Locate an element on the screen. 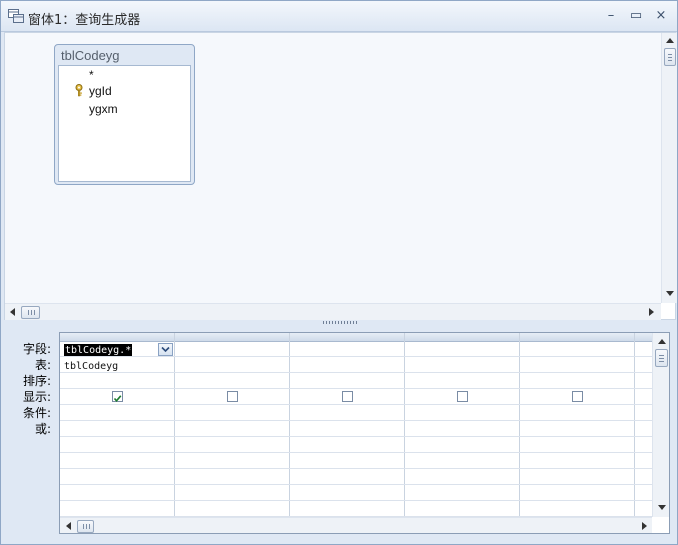 This screenshot has height=545, width=678. checkmark-icon is located at coordinates (117, 399).